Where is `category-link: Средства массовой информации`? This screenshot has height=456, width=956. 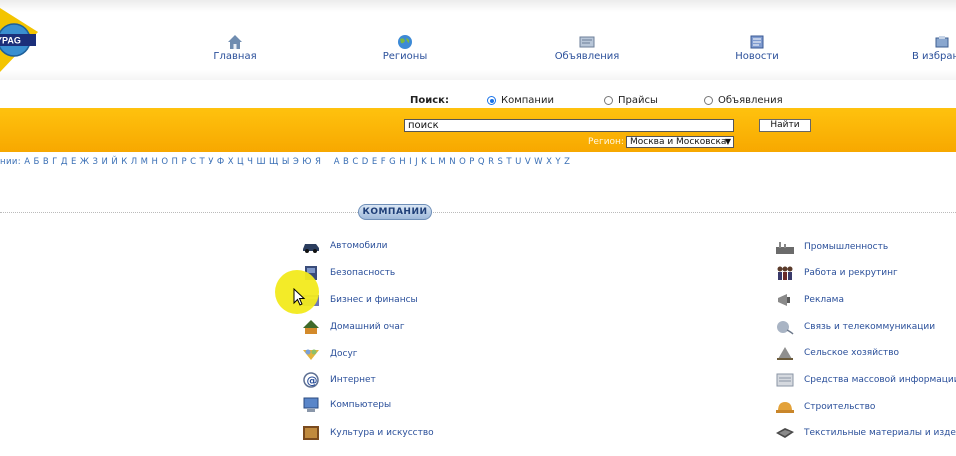
category-link: Средства массовой информации is located at coordinates (865, 380).